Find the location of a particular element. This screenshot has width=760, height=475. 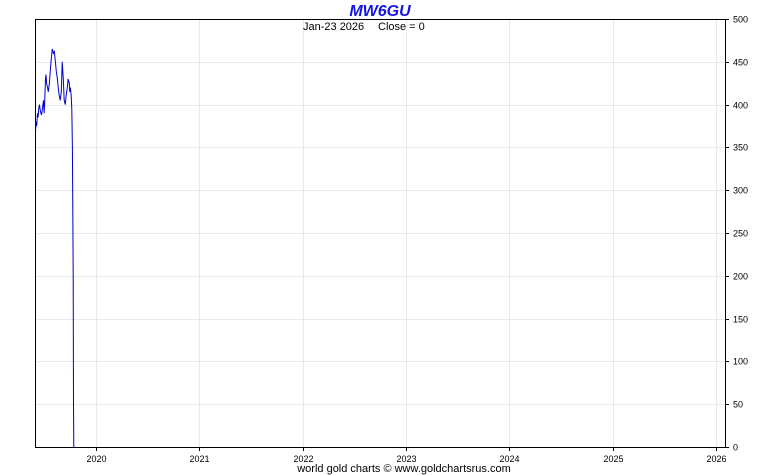

y-tick-label: 150 is located at coordinates (740, 320).